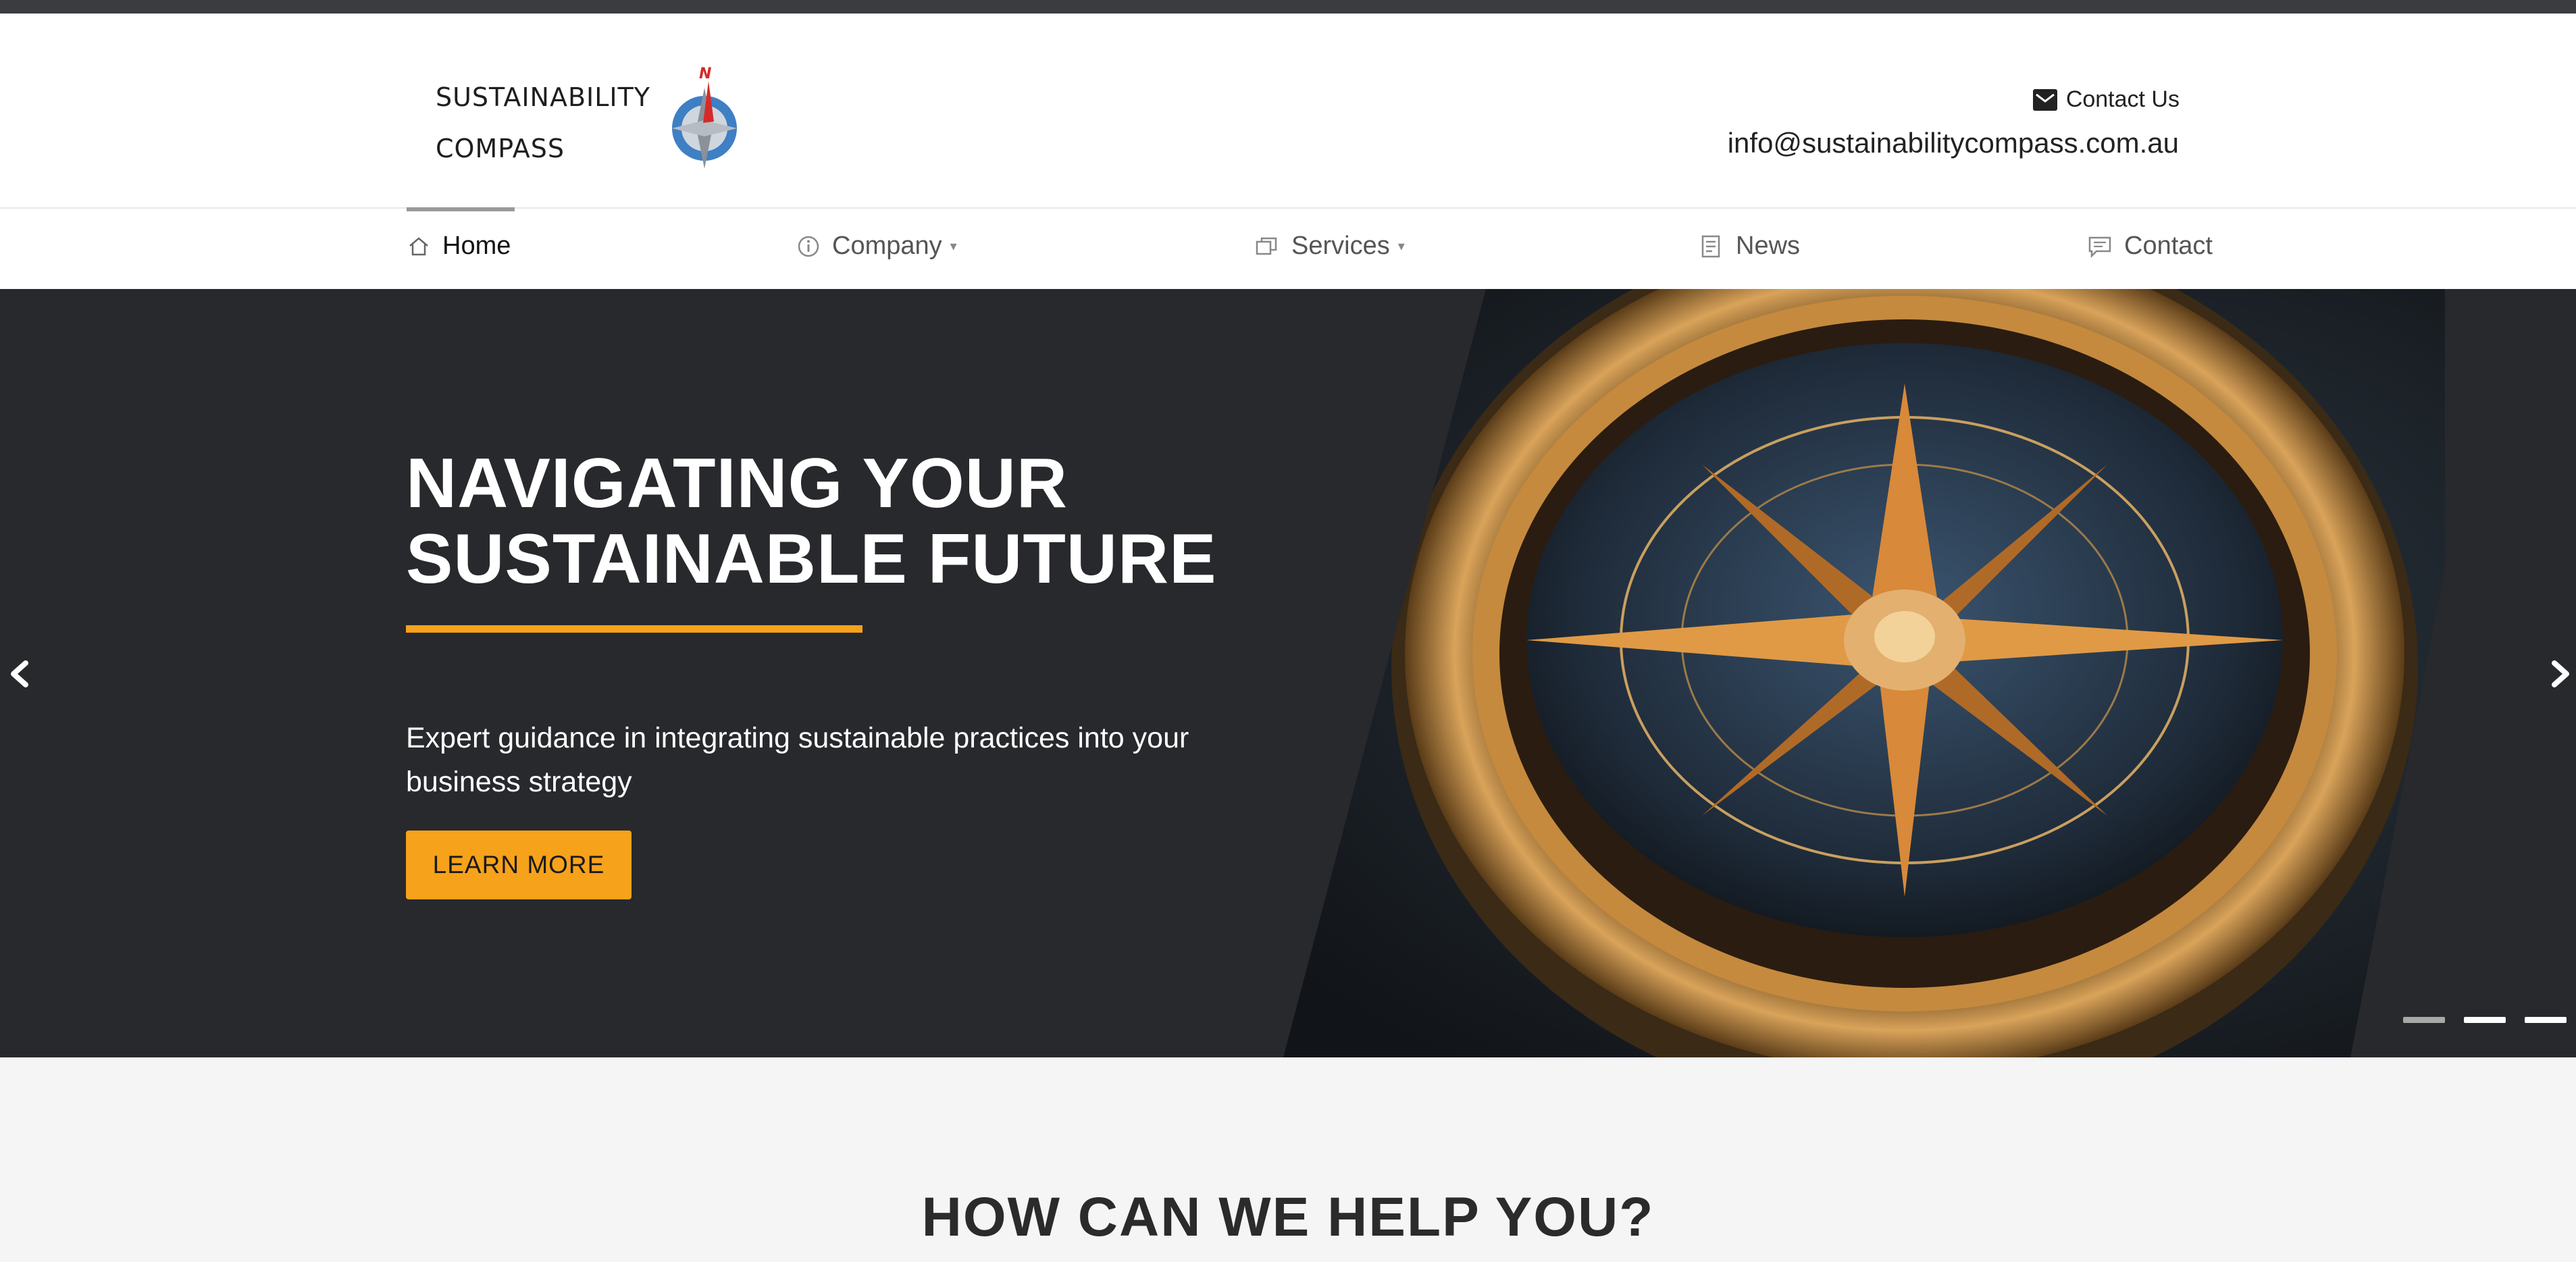  I want to click on chevron-left-icon, so click(19, 674).